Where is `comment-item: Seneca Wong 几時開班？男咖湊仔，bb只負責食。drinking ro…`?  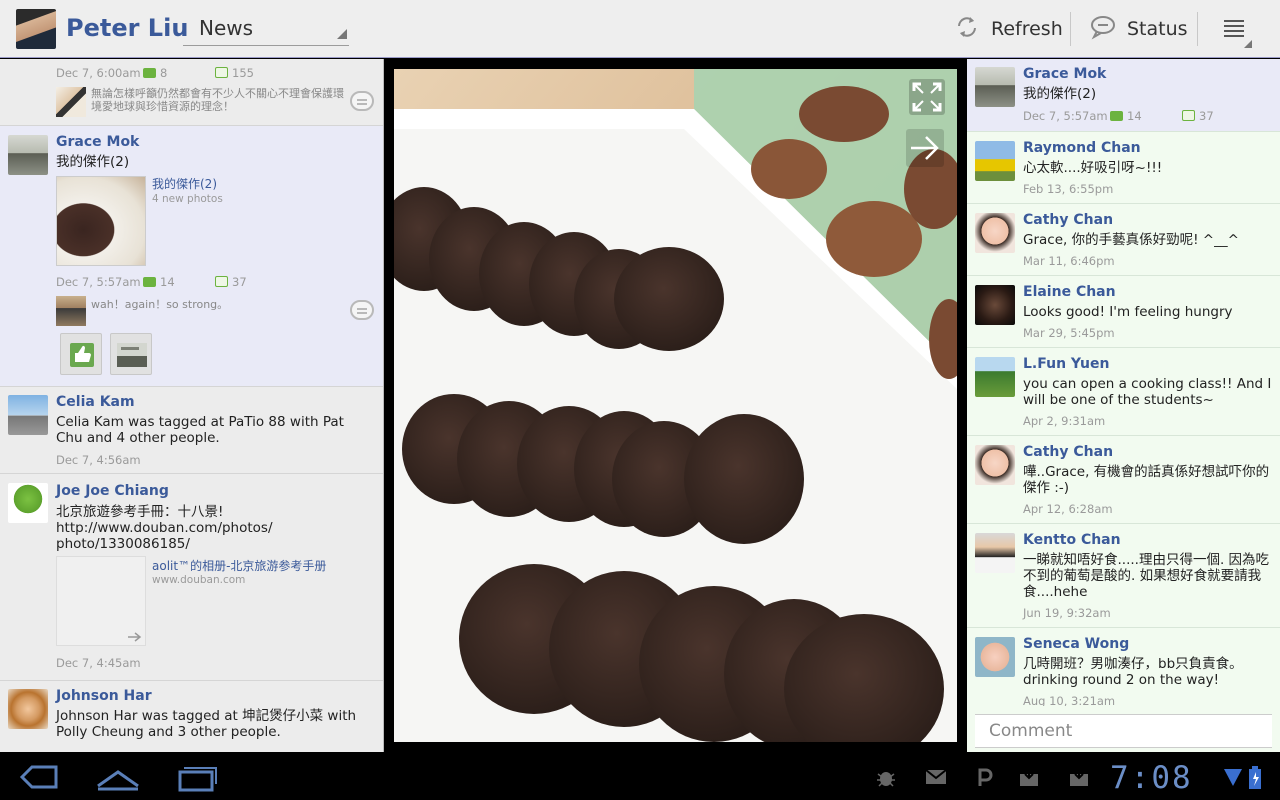
comment-item: Seneca Wong 几時開班？男咖湊仔，bb只負責食。drinking ro… is located at coordinates (1123, 667).